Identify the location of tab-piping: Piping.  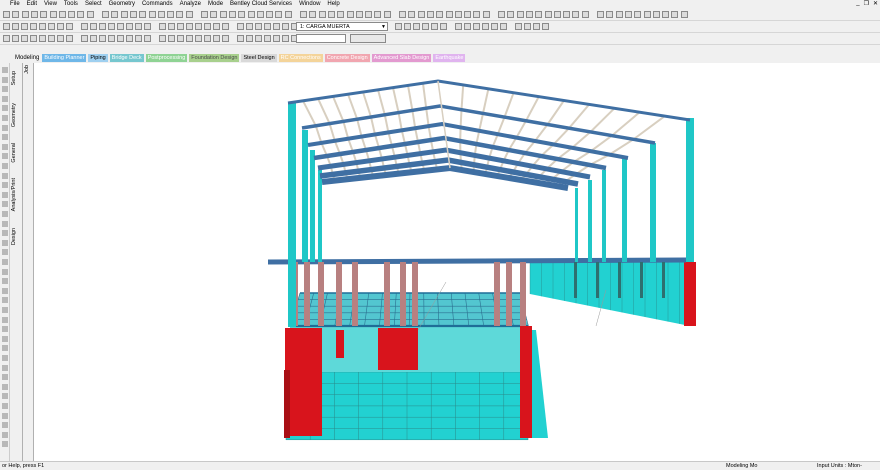
(98, 57).